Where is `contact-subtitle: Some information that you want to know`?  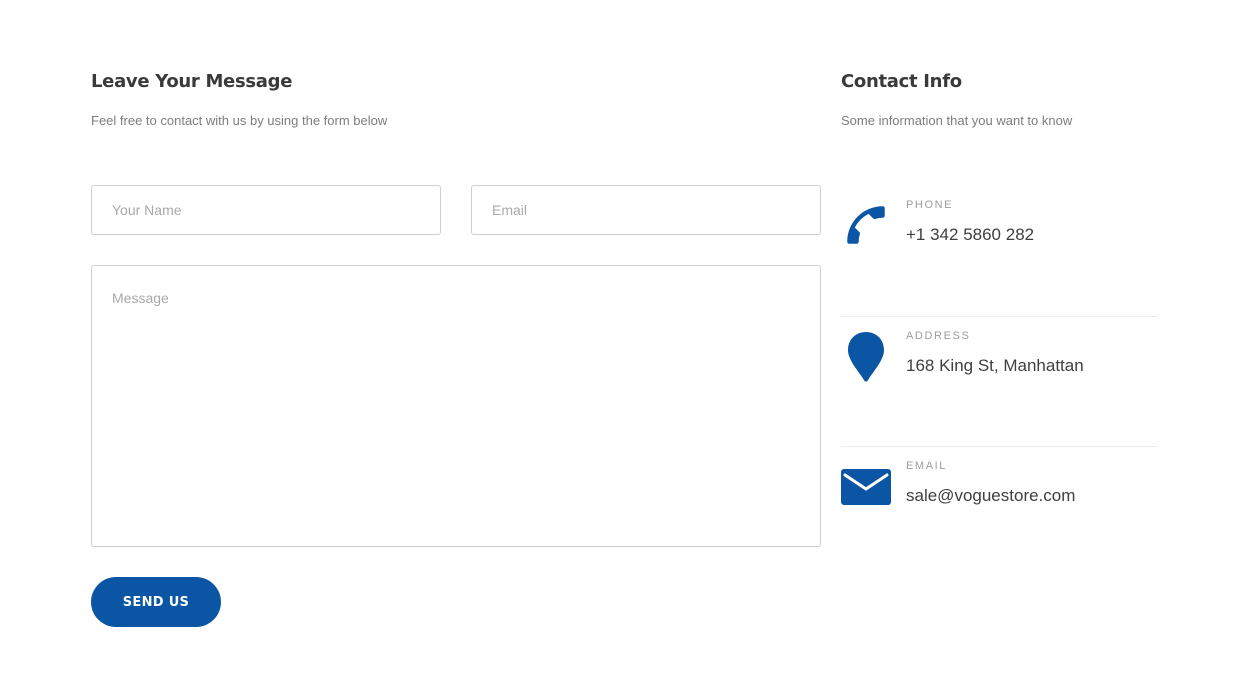
contact-subtitle: Some information that you want to know is located at coordinates (957, 120).